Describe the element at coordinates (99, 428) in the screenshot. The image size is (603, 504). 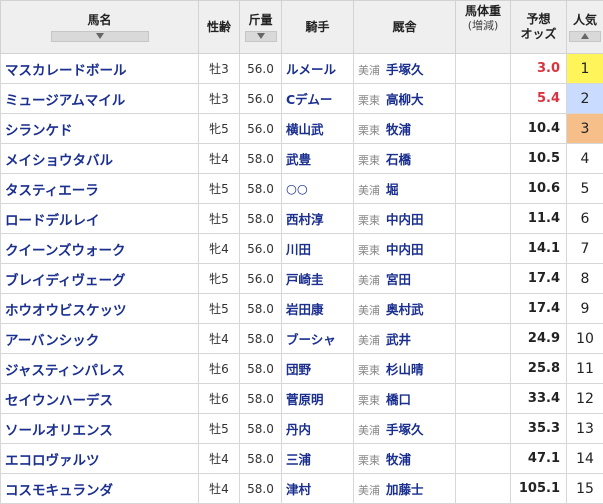
I see `horse-name-link: ソールオリエンス` at that location.